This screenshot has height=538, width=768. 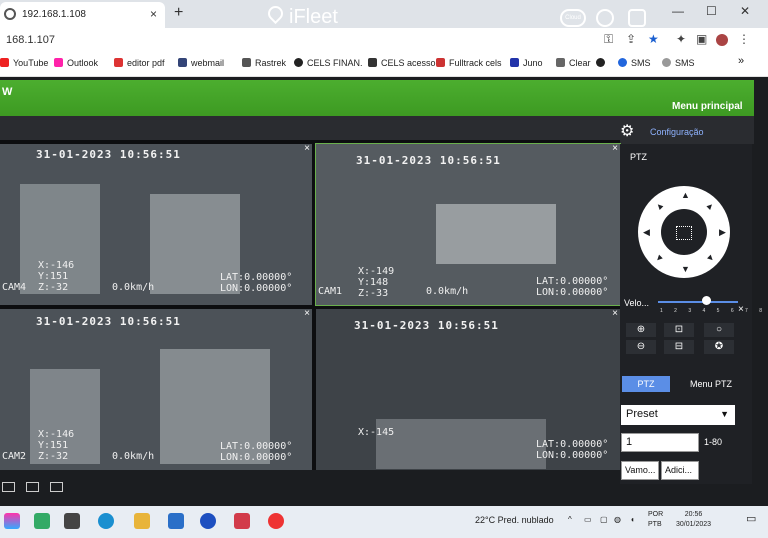 I want to click on address-bar: 168.1.107 ⚿ ⇪ ★ ✦ ▣ ⋮, so click(x=384, y=40).